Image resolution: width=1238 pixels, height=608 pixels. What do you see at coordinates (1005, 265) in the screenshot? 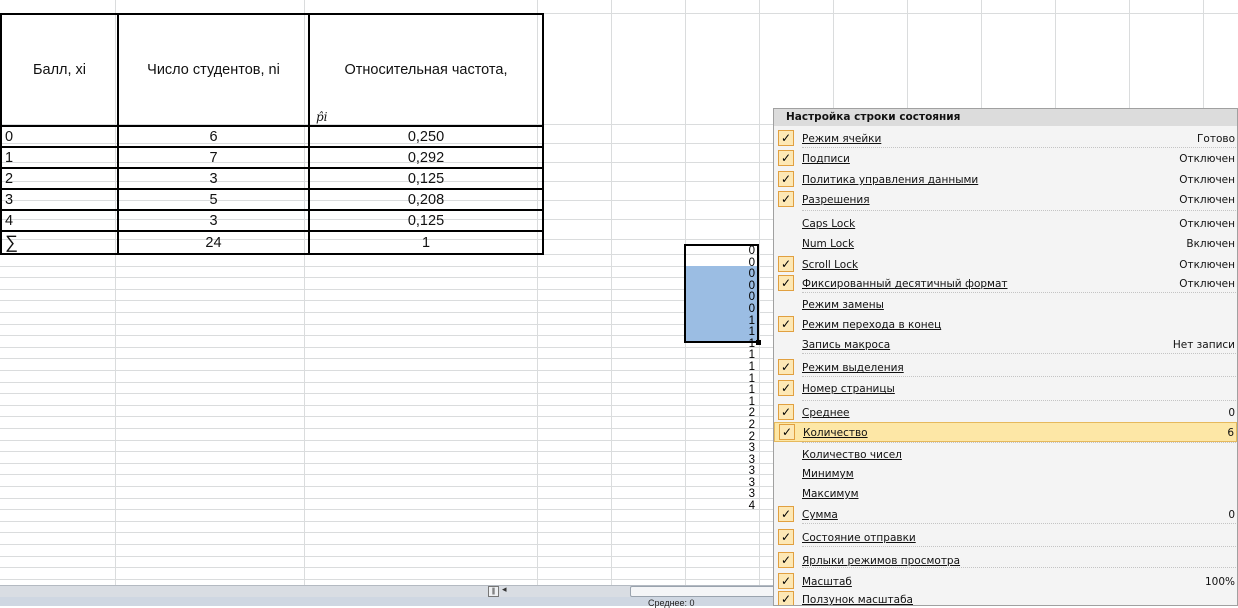
I see `menu-item: ✓ Scroll Lock Отключен` at bounding box center [1005, 265].